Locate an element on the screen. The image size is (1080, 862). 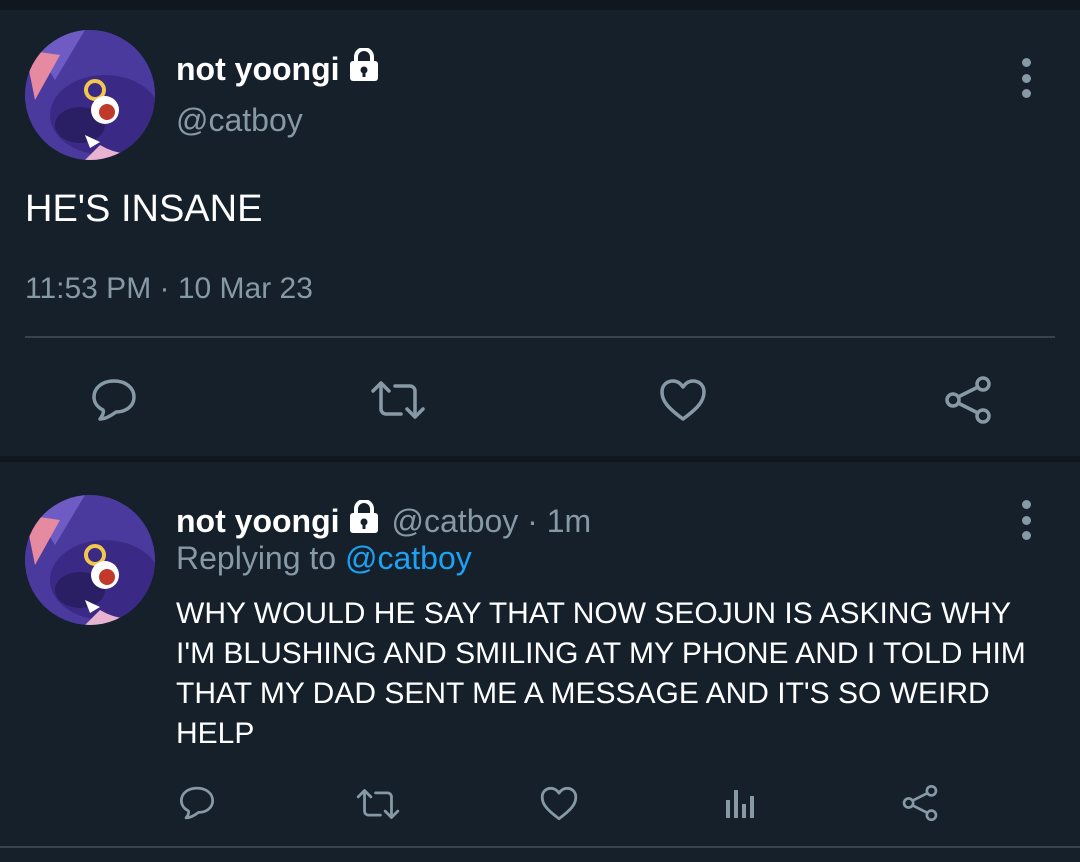
handle: @catboy is located at coordinates (239, 120).